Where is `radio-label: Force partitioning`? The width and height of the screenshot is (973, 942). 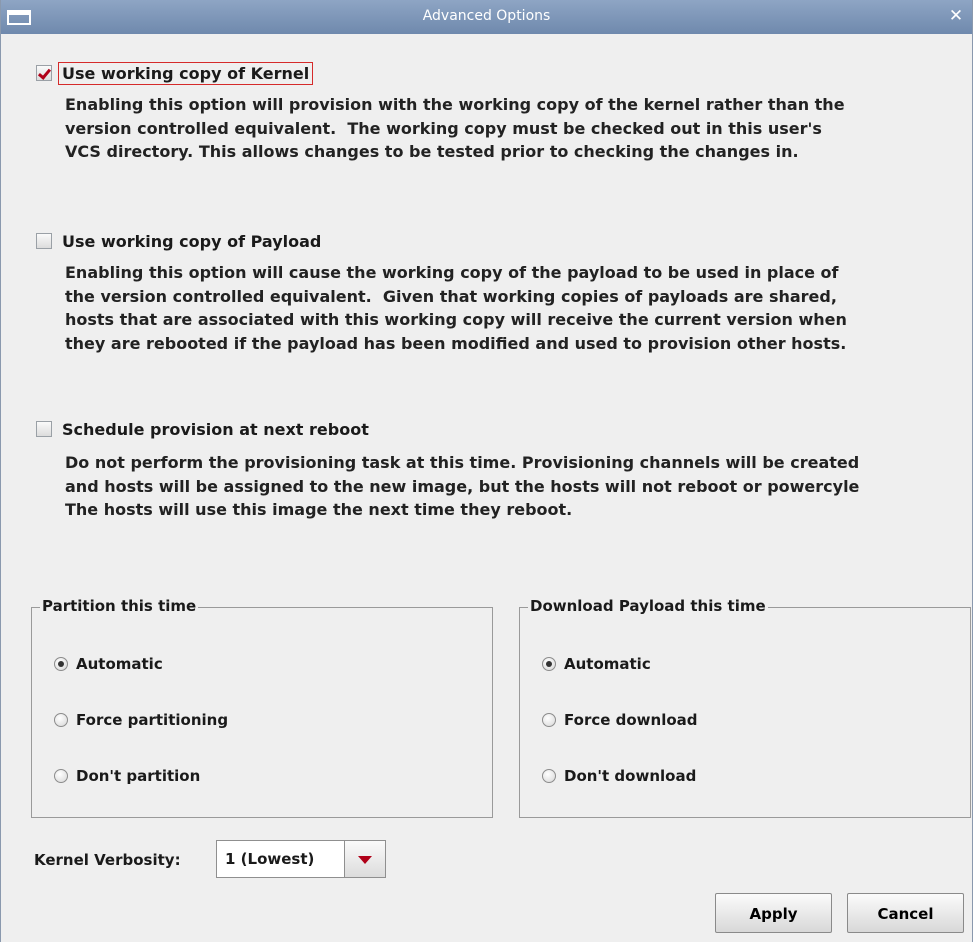 radio-label: Force partitioning is located at coordinates (152, 720).